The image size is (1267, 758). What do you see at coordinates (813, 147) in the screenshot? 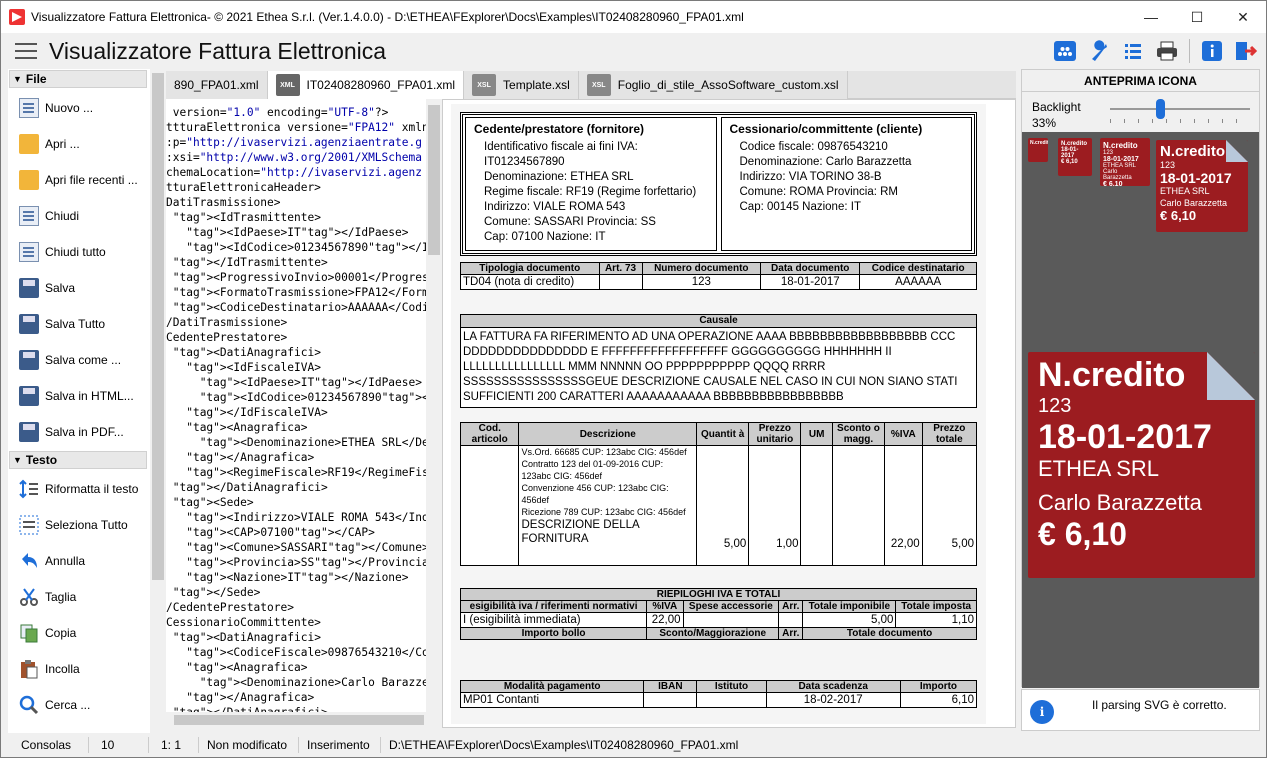
I see `cessionario-line: Codice fiscale: 09876543210` at bounding box center [813, 147].